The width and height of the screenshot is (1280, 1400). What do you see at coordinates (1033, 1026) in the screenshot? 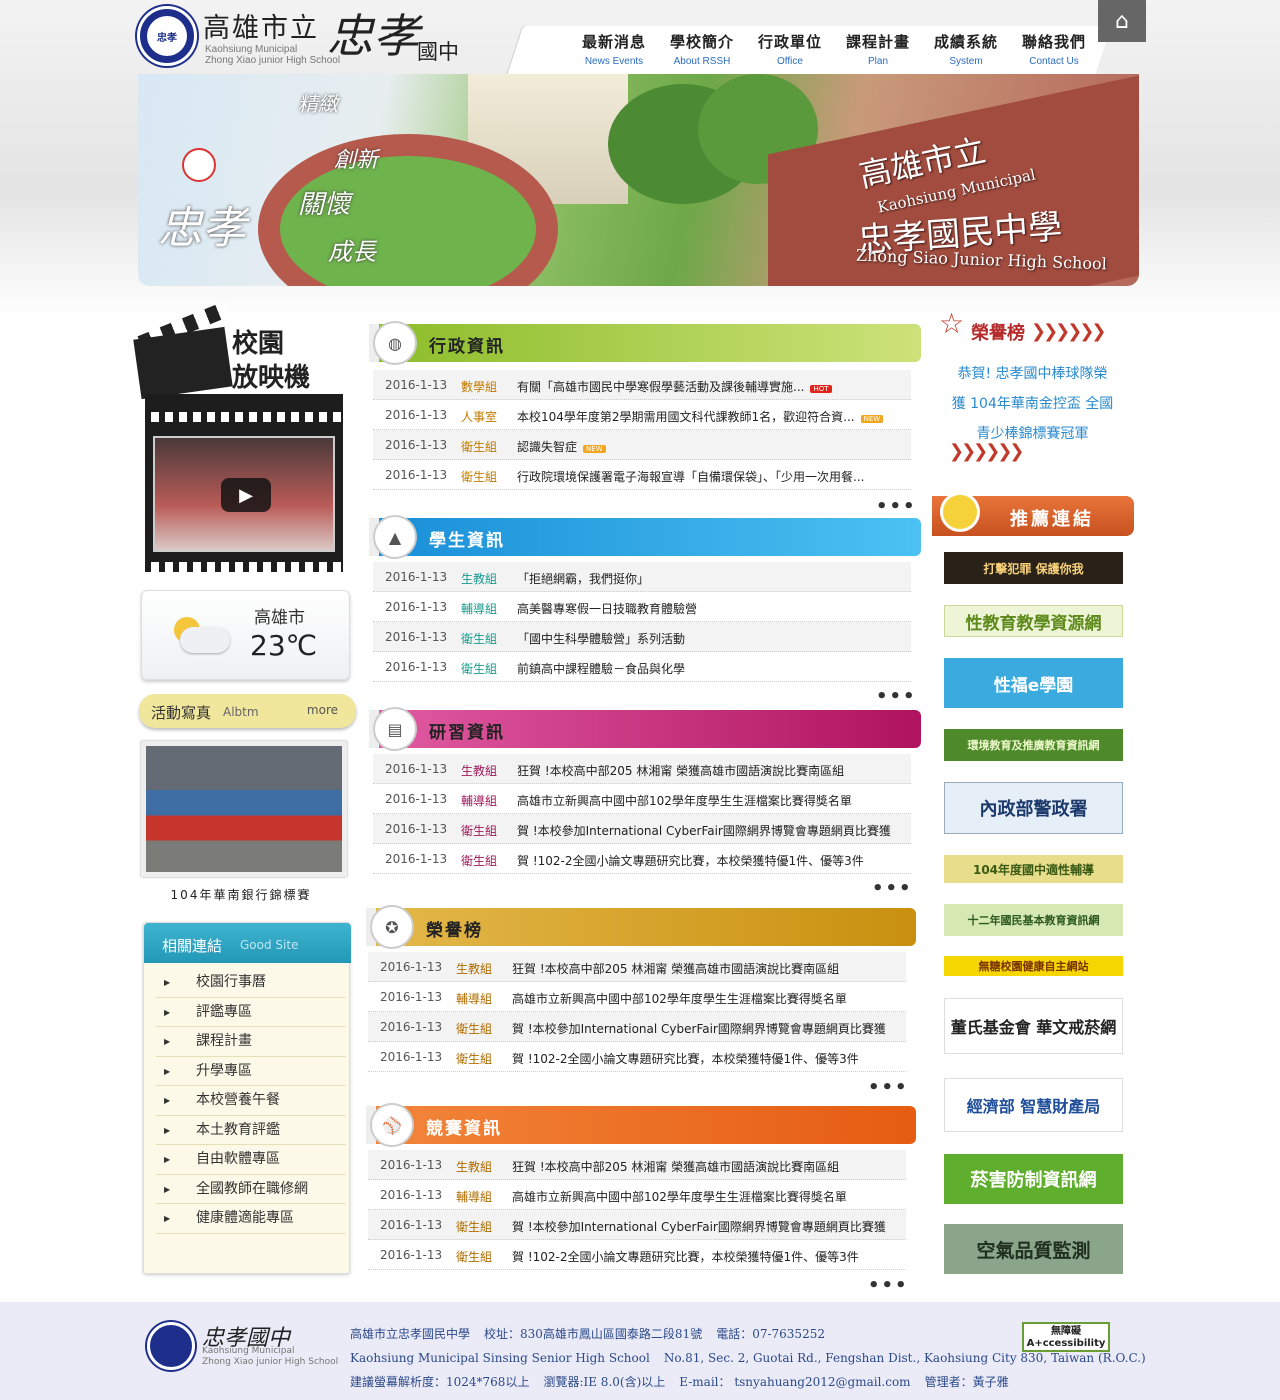
I see `banner-link-smoke-free: 董氏基金會 華文戒菸網` at bounding box center [1033, 1026].